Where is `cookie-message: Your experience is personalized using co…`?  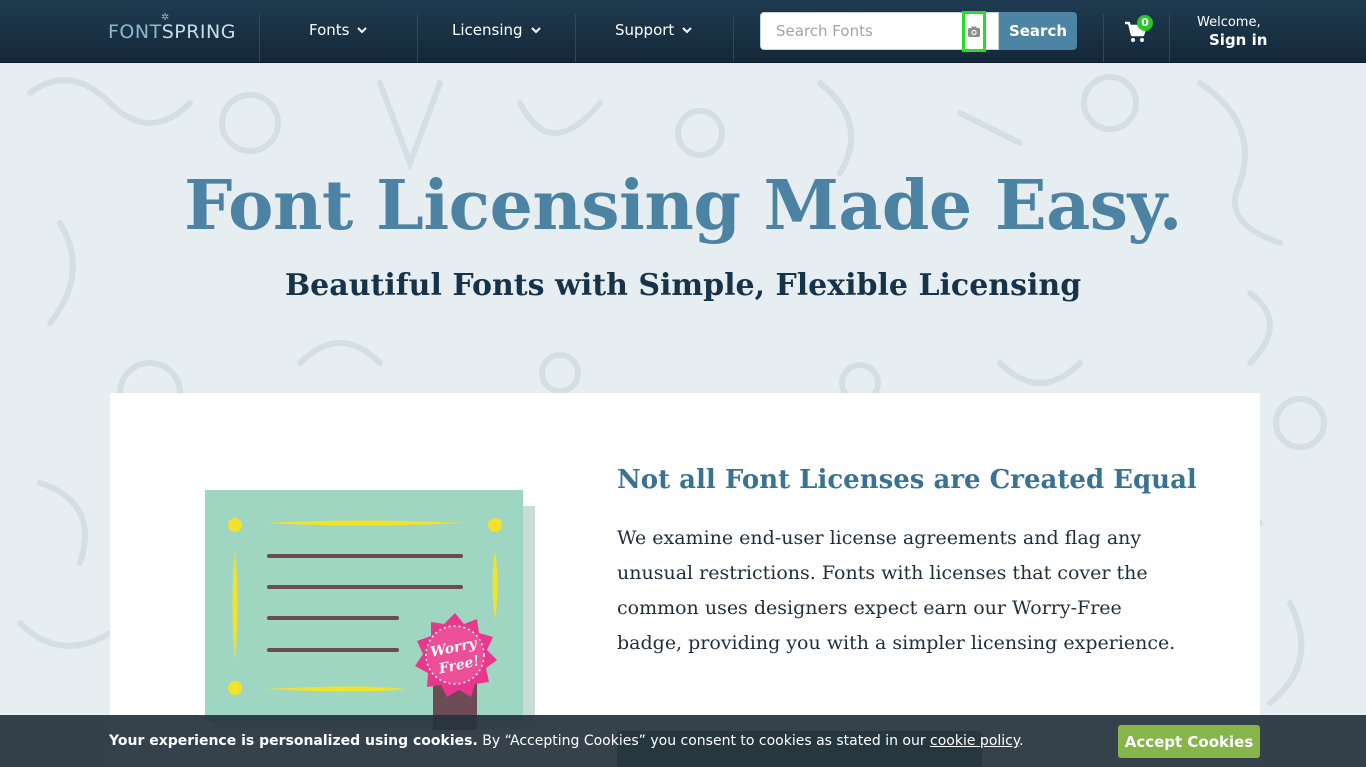
cookie-message: Your experience is personalized using co… is located at coordinates (566, 741).